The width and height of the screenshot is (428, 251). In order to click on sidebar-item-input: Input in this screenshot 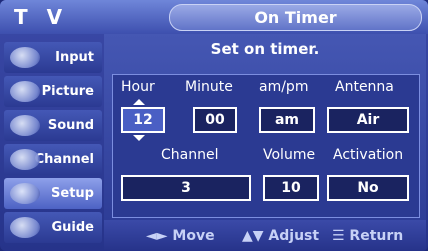, I will do `click(53, 57)`.